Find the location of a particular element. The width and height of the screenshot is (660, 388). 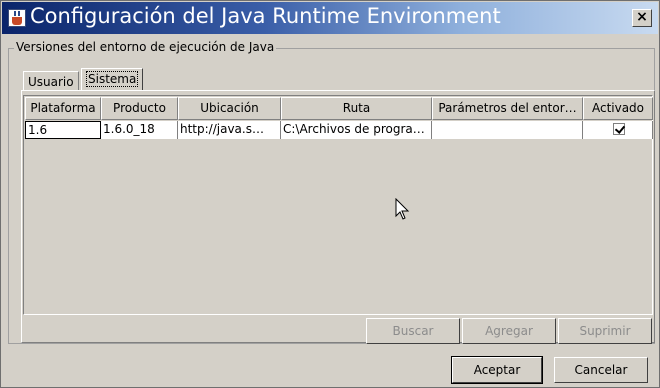

tab-usuario: Usuario is located at coordinates (51, 80).